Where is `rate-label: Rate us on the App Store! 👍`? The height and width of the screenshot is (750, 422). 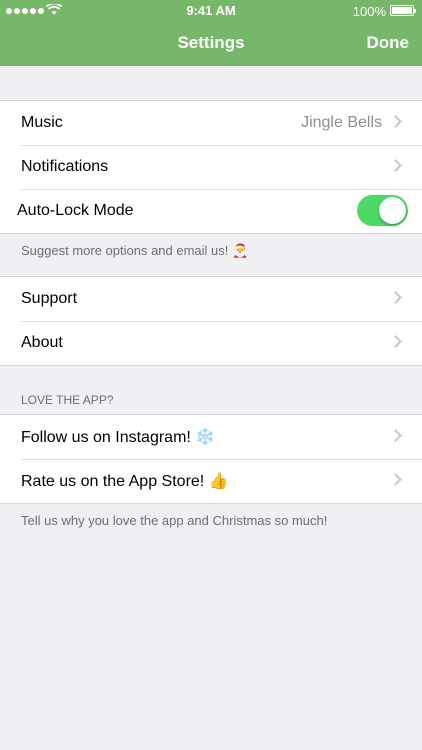
rate-label: Rate us on the App Store! 👍 is located at coordinates (125, 481).